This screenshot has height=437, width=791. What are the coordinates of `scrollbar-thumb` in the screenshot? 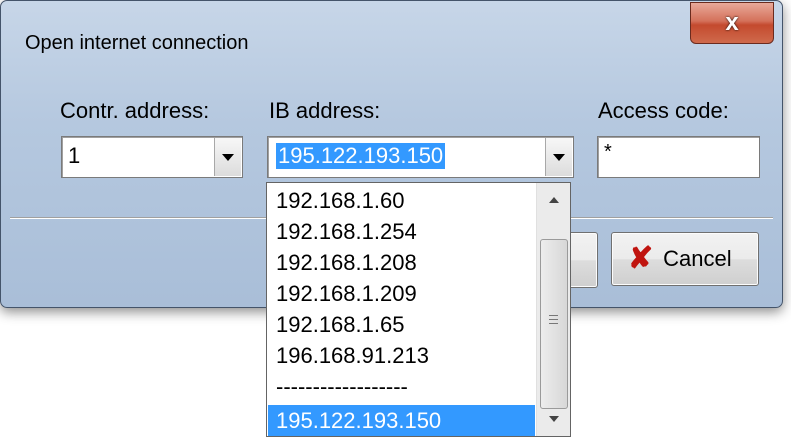 It's located at (554, 324).